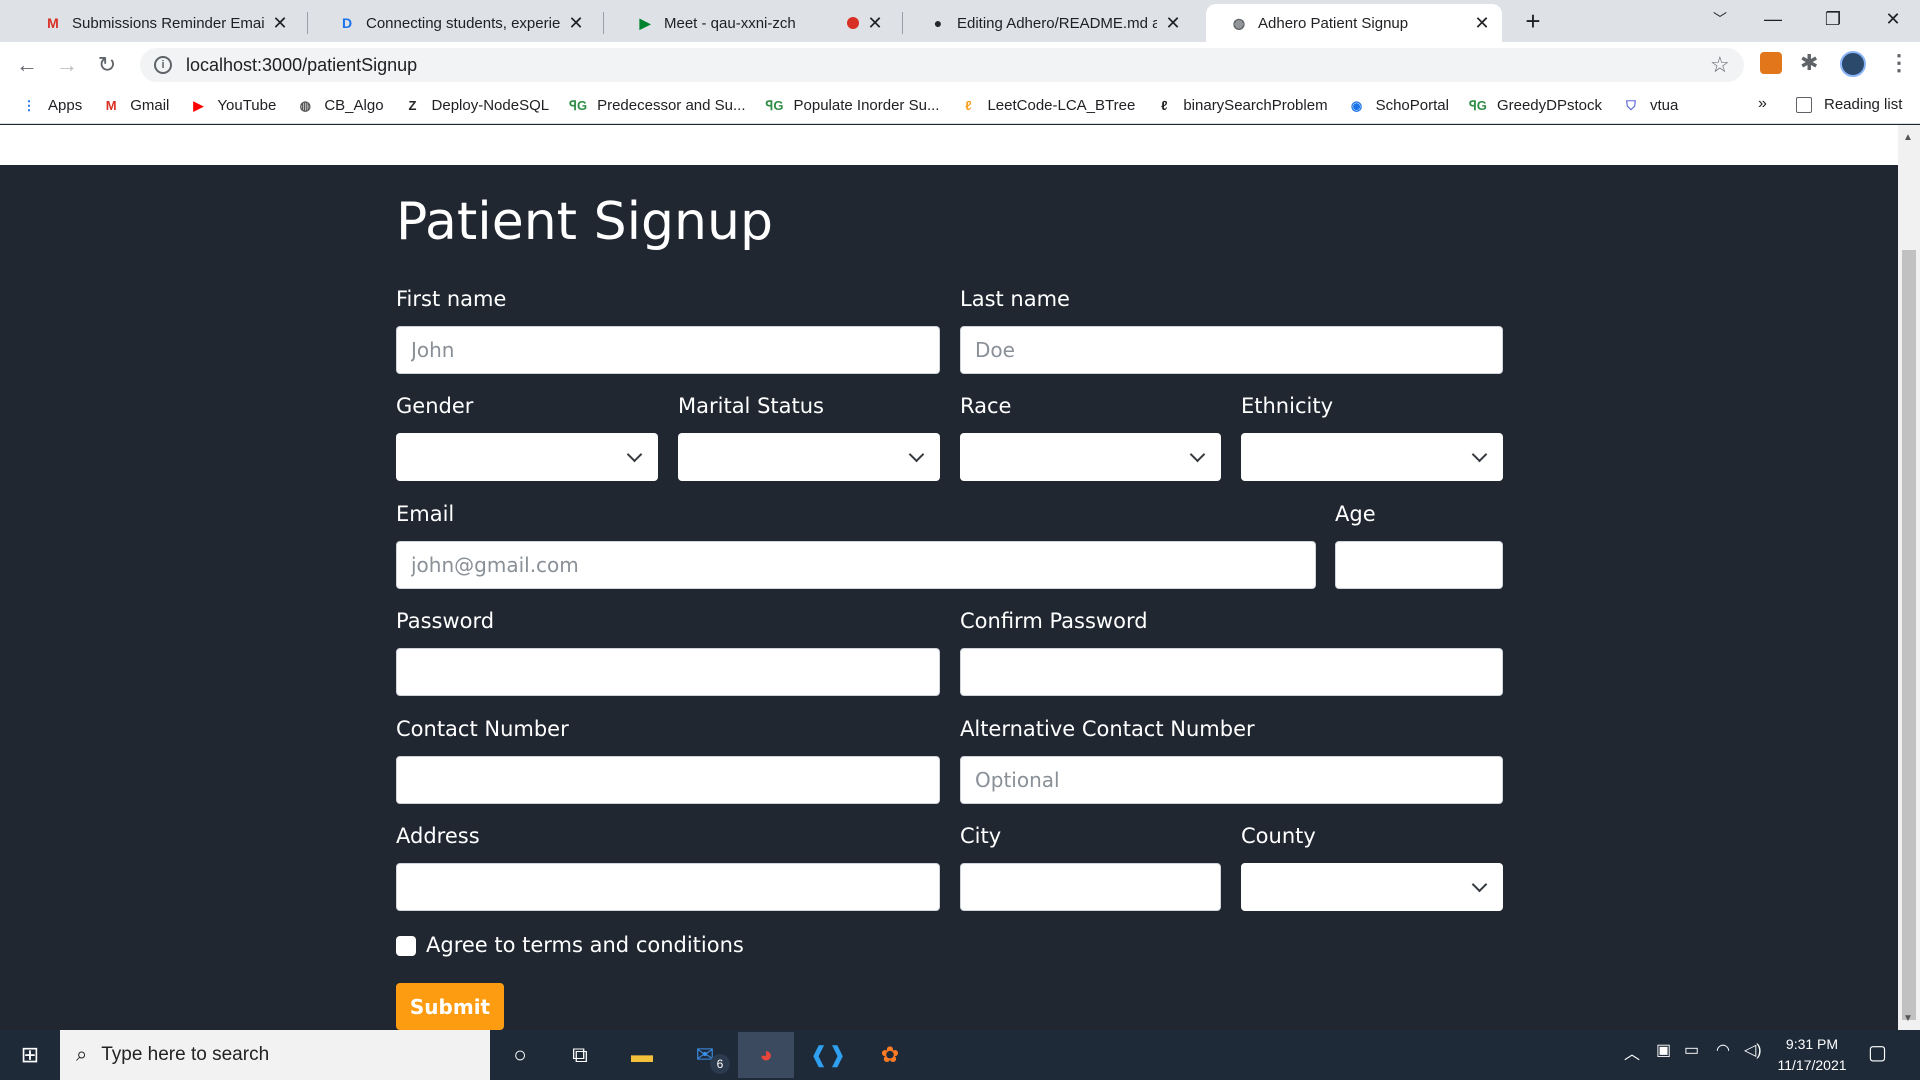 This screenshot has height=1080, width=1920. Describe the element at coordinates (809, 457) in the screenshot. I see `marital-status-select` at that location.